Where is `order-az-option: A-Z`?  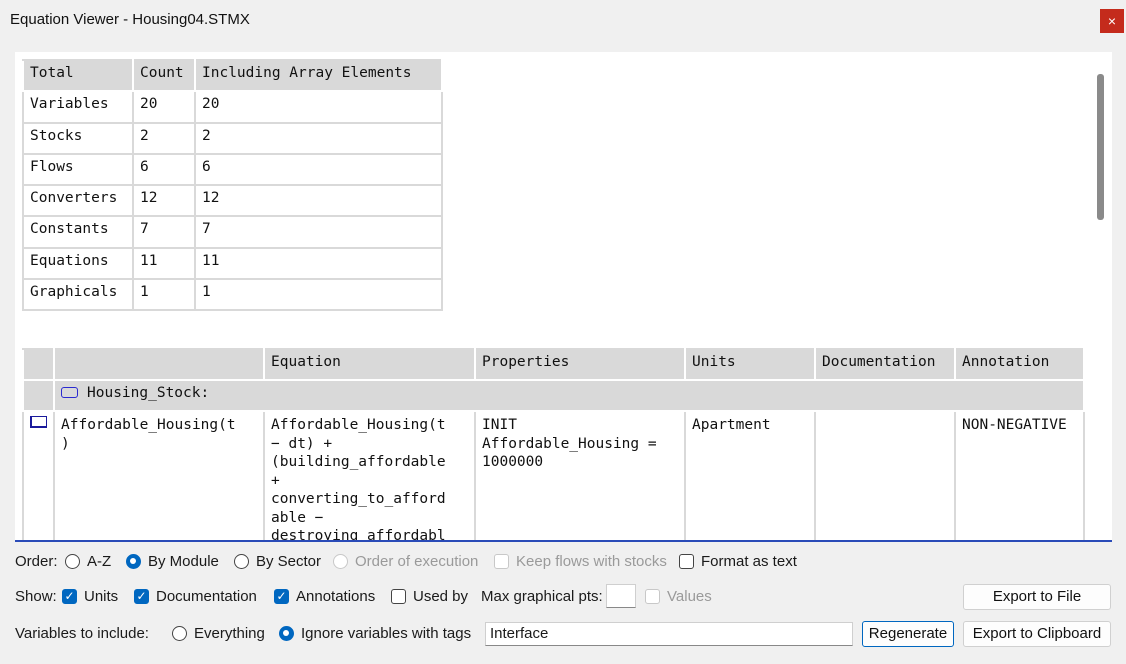
order-az-option: A-Z is located at coordinates (88, 561).